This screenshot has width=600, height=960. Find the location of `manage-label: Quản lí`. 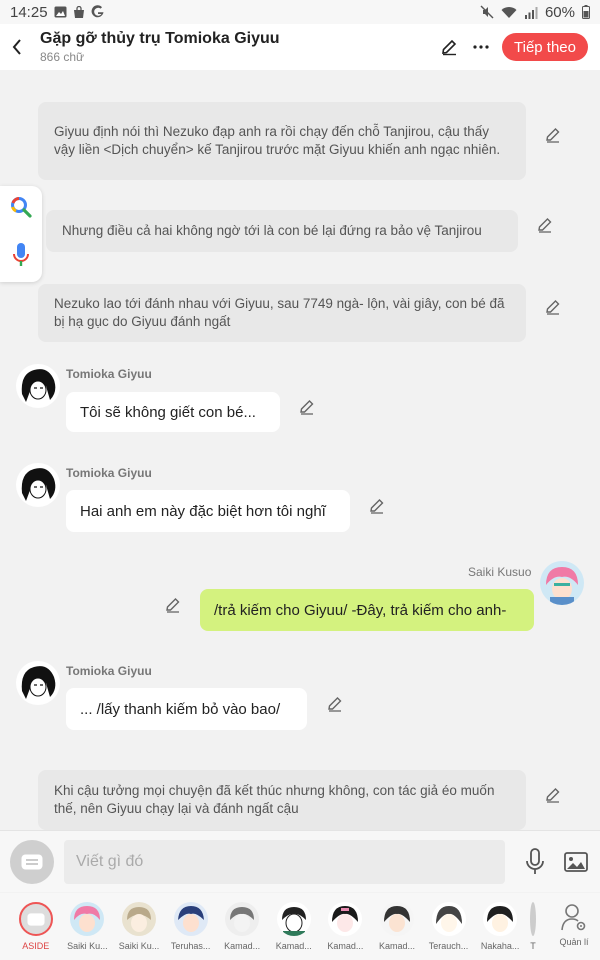

manage-label: Quản lí is located at coordinates (573, 942).